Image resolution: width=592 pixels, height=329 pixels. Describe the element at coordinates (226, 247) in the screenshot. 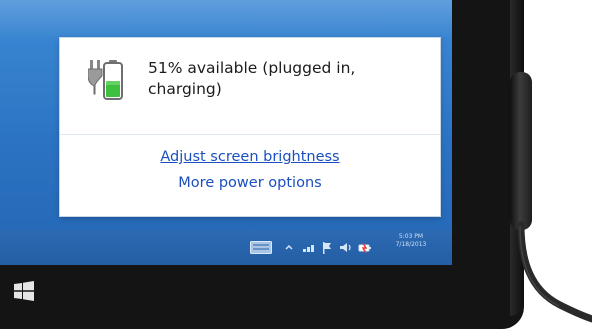

I see `taskbar` at that location.